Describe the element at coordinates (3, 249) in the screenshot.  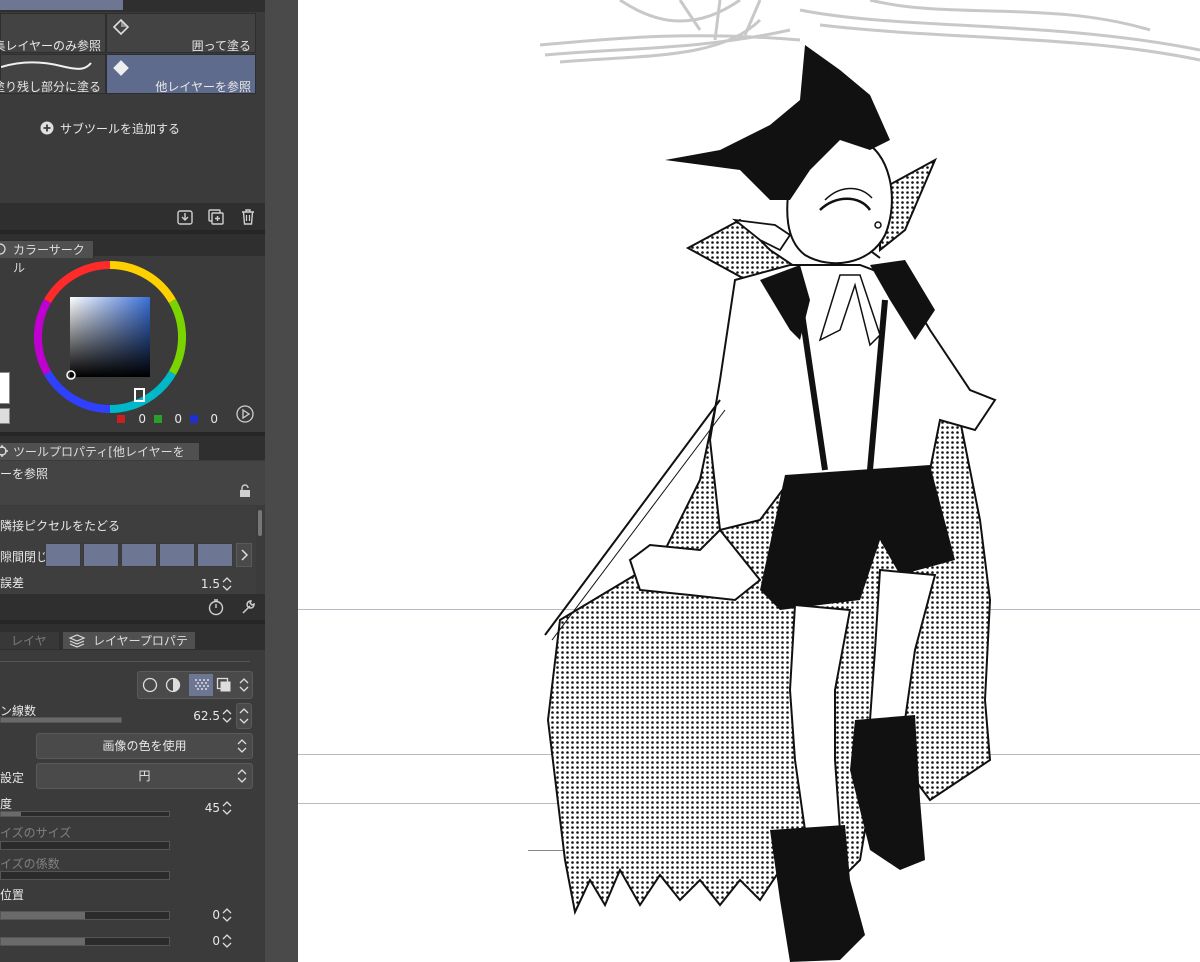
I see `color-circle-tab-icon` at that location.